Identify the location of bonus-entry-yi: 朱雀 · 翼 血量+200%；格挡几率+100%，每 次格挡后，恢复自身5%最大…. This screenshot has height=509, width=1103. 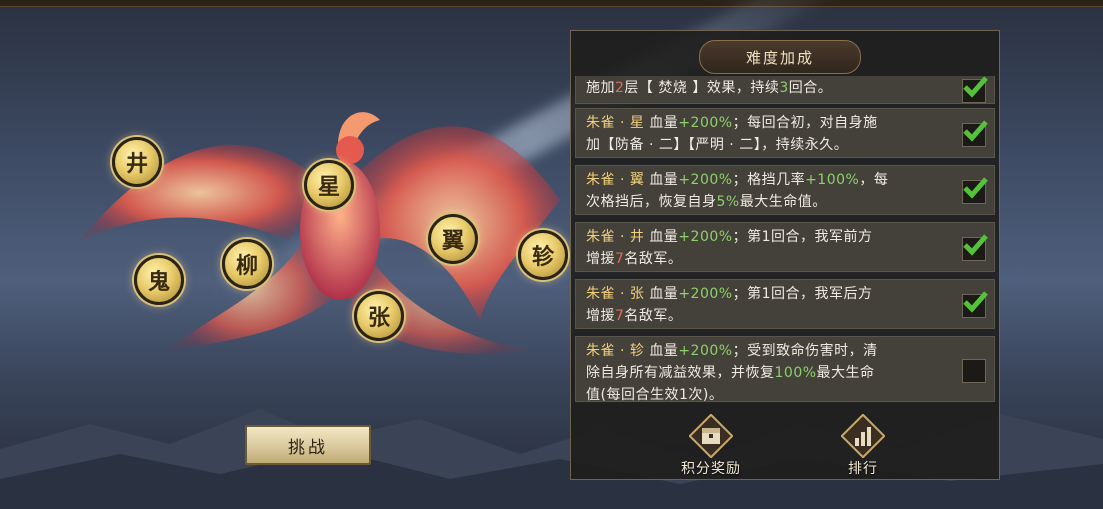
(785, 190).